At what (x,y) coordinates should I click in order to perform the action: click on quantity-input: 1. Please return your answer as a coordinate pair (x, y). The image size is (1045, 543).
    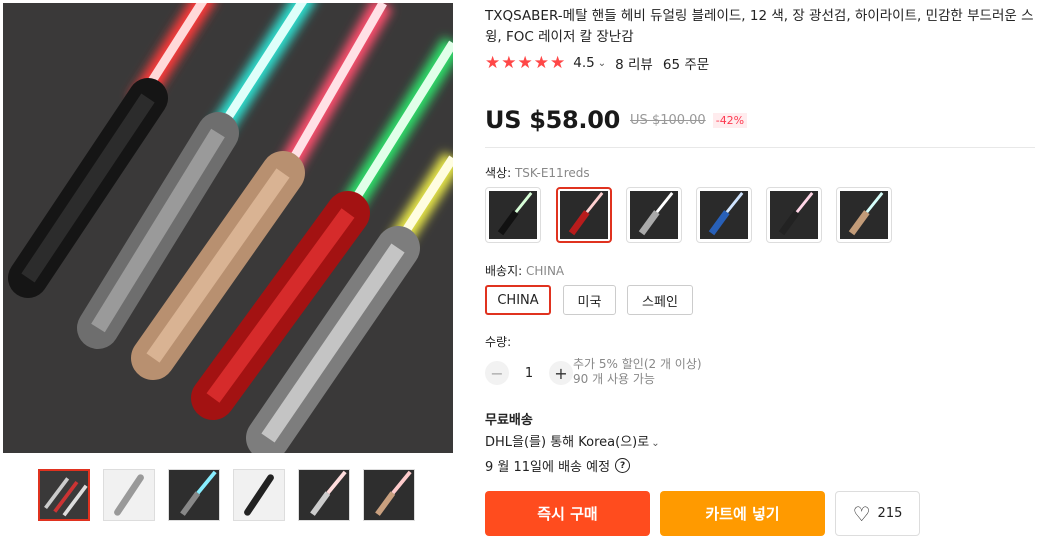
    Looking at the image, I should click on (529, 373).